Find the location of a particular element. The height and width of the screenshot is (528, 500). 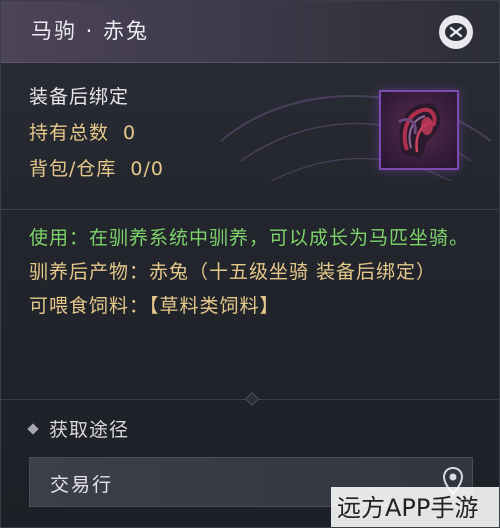

product-text: 驯养后产物：赤兔（十五级坐骑 装备后绑定） is located at coordinates (233, 272).